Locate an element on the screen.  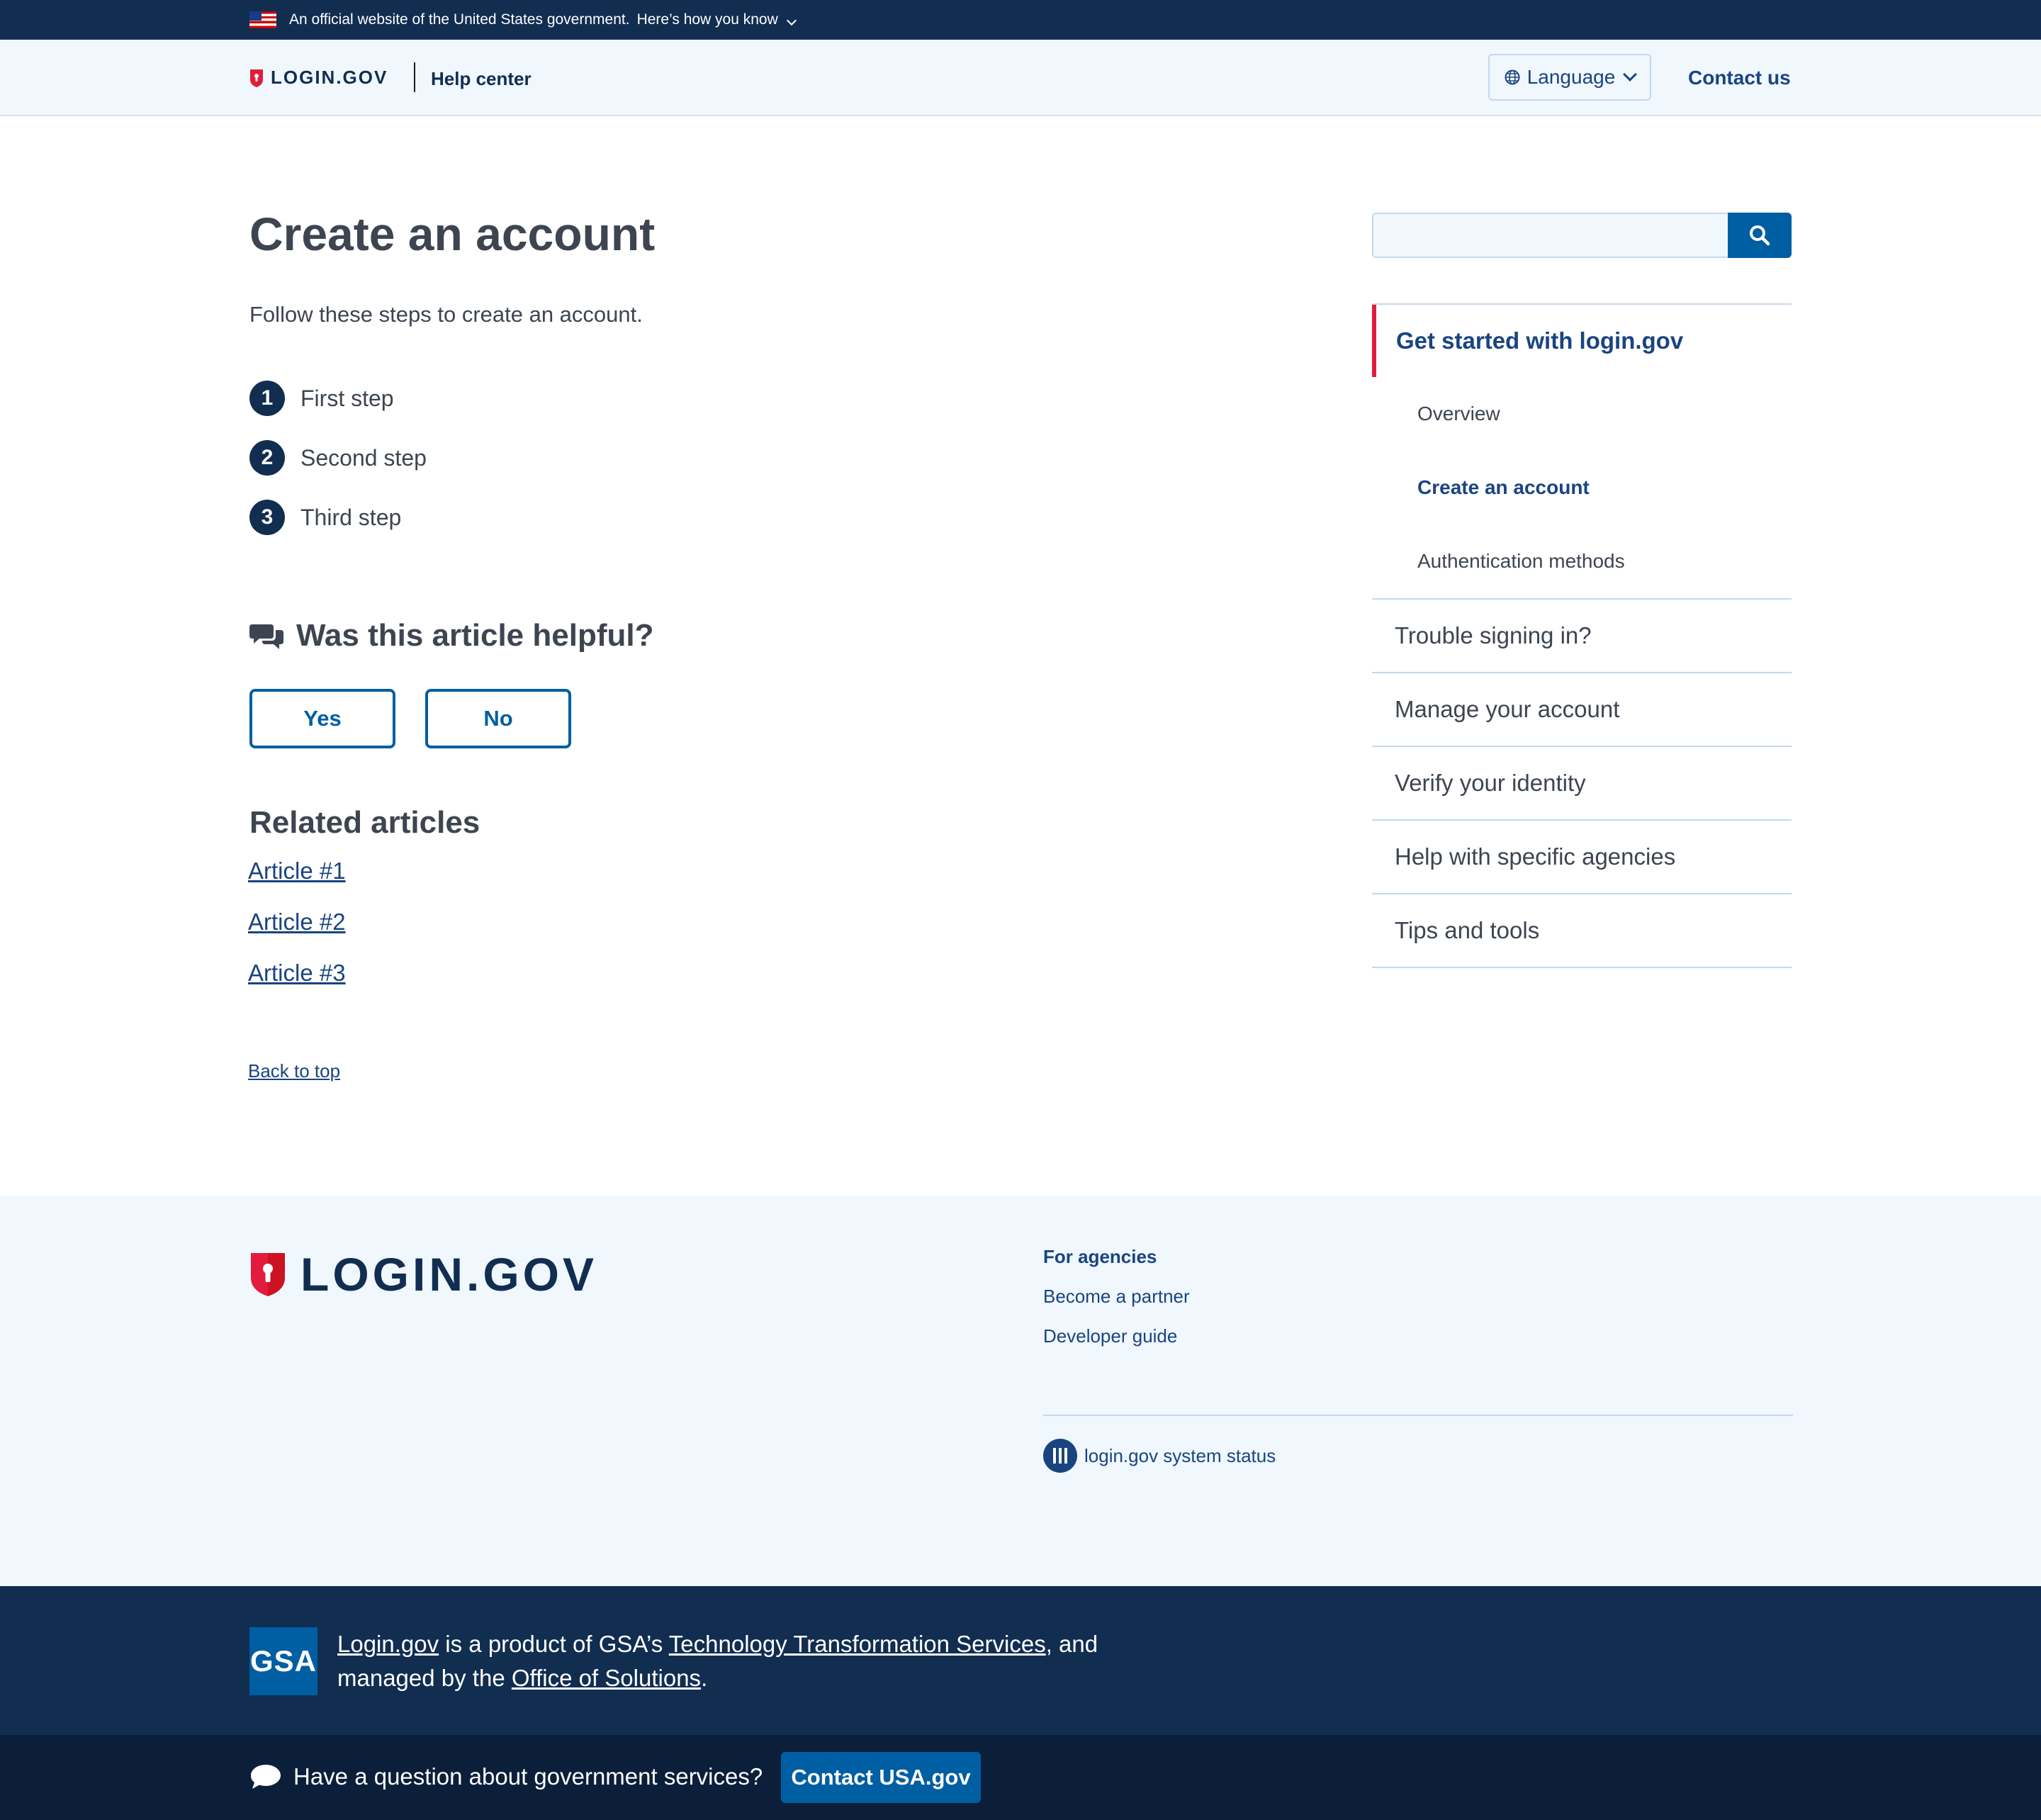
gsa-text-part: . is located at coordinates (704, 1678).